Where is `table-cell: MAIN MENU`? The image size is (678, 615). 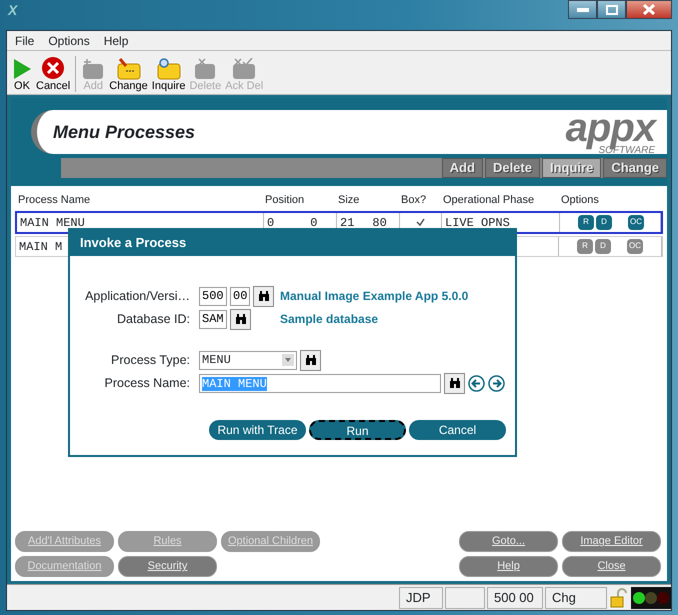 table-cell: MAIN MENU is located at coordinates (52, 223).